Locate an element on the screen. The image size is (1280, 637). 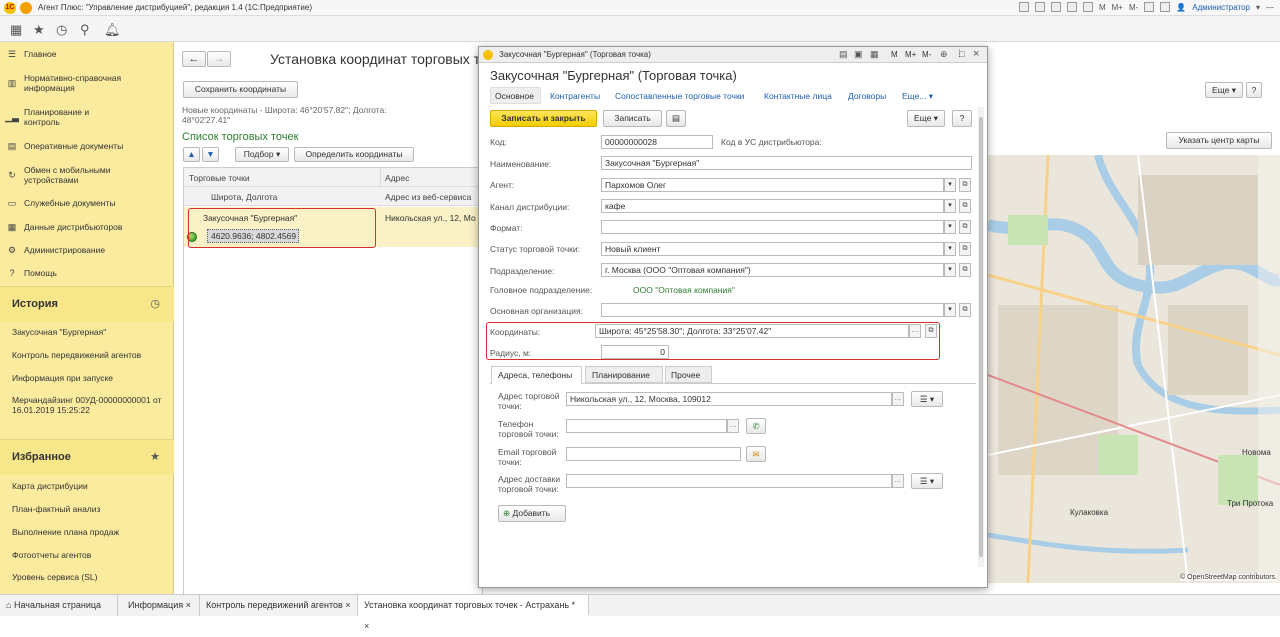
delivery-field is located at coordinates (729, 481).